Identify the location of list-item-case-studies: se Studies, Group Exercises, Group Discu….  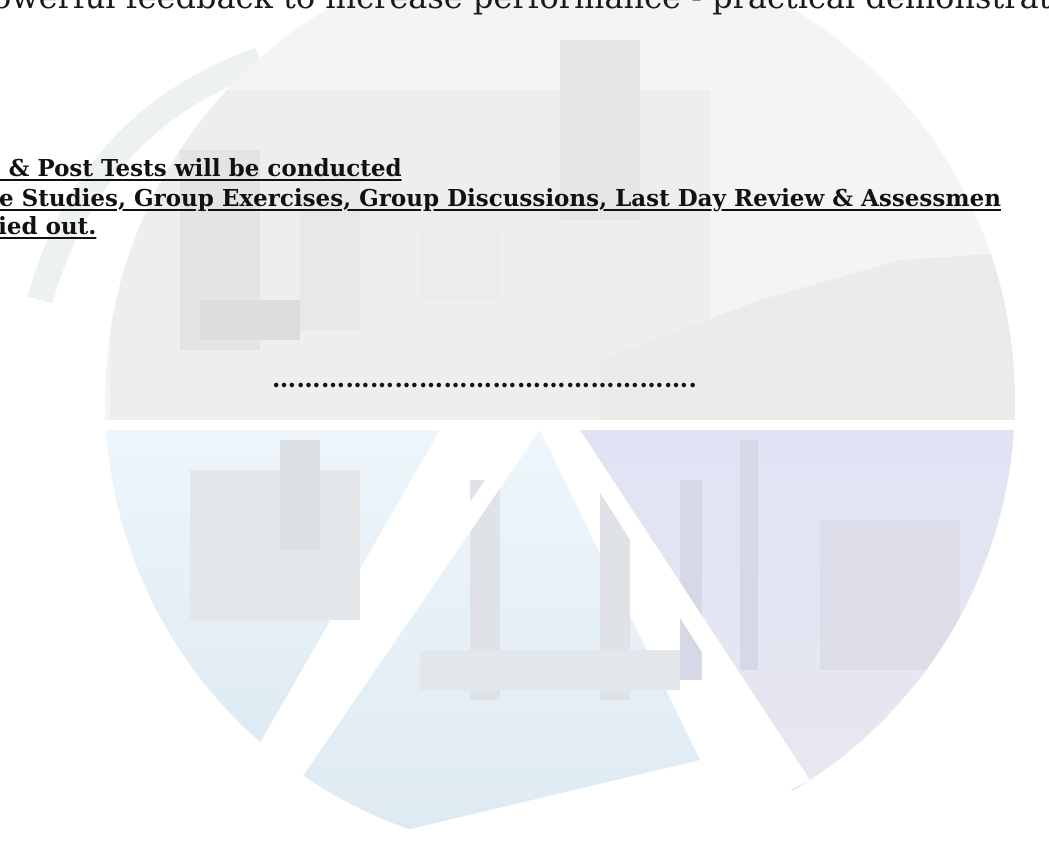
(500, 198).